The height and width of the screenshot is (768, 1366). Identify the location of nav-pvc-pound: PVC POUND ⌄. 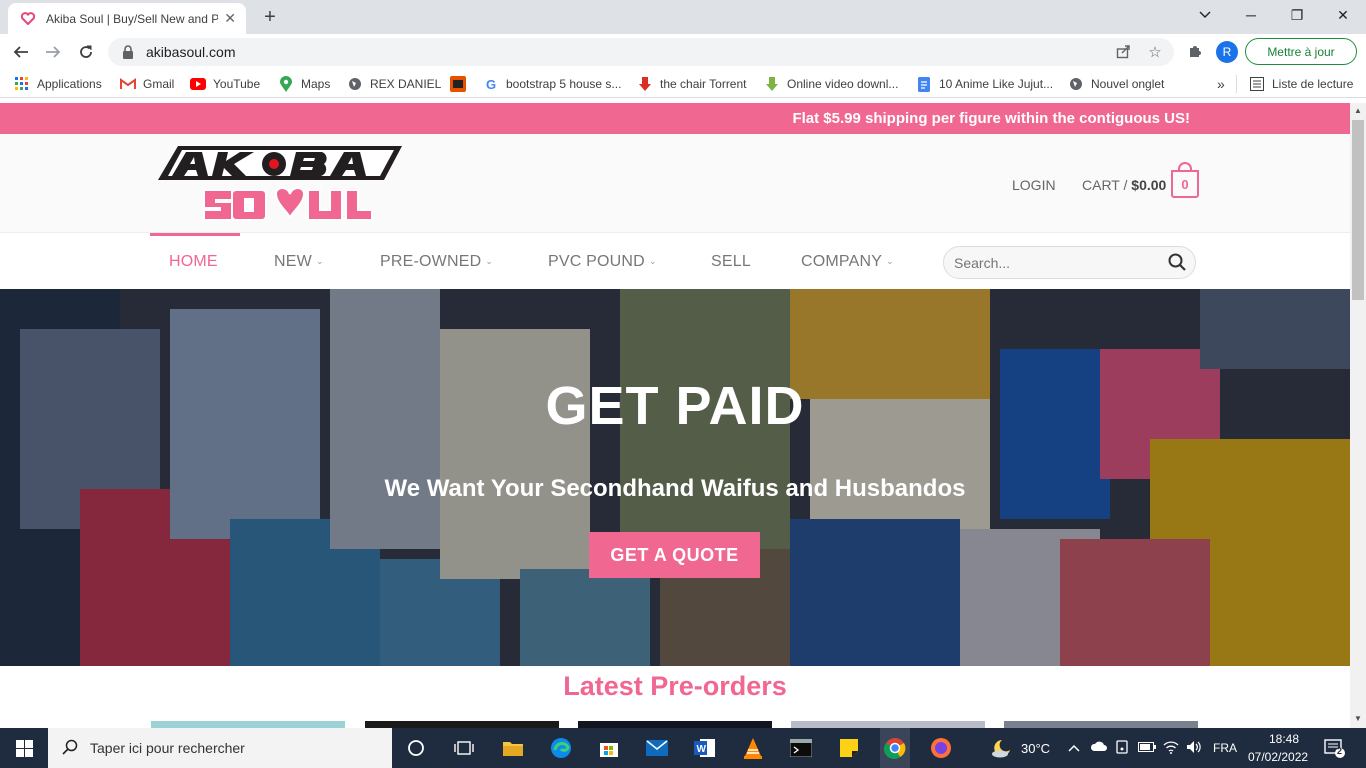
(602, 261).